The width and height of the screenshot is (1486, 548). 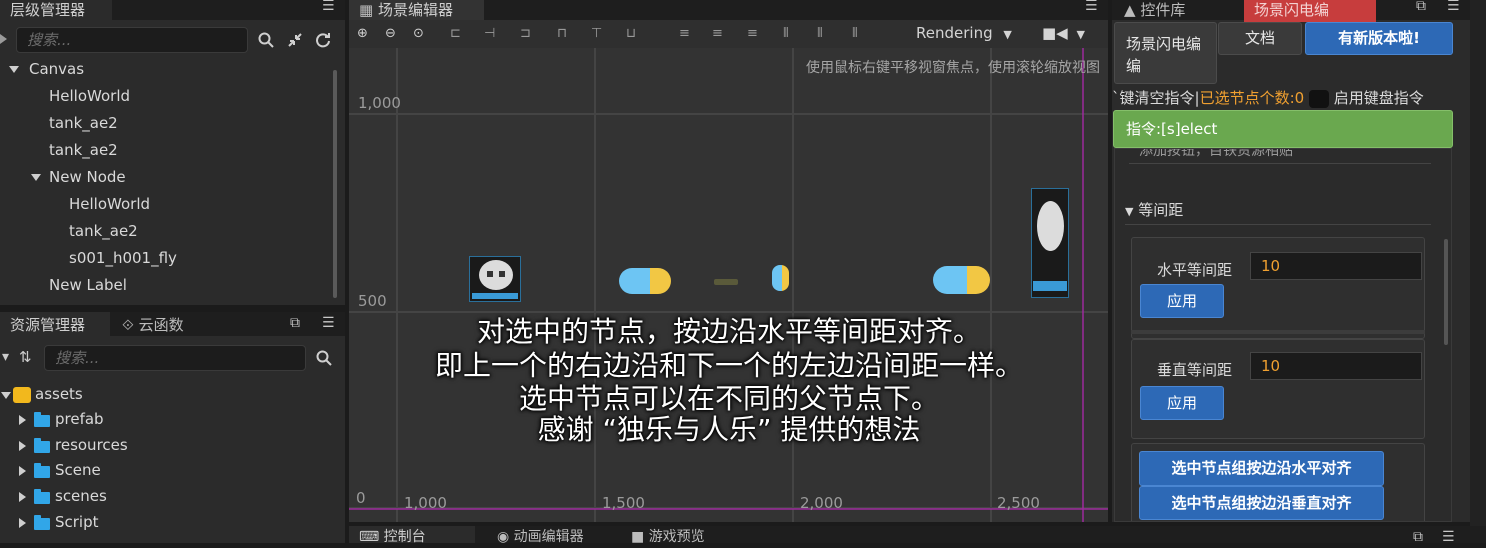 I want to click on tab-assets: 资源管理器, so click(x=55, y=325).